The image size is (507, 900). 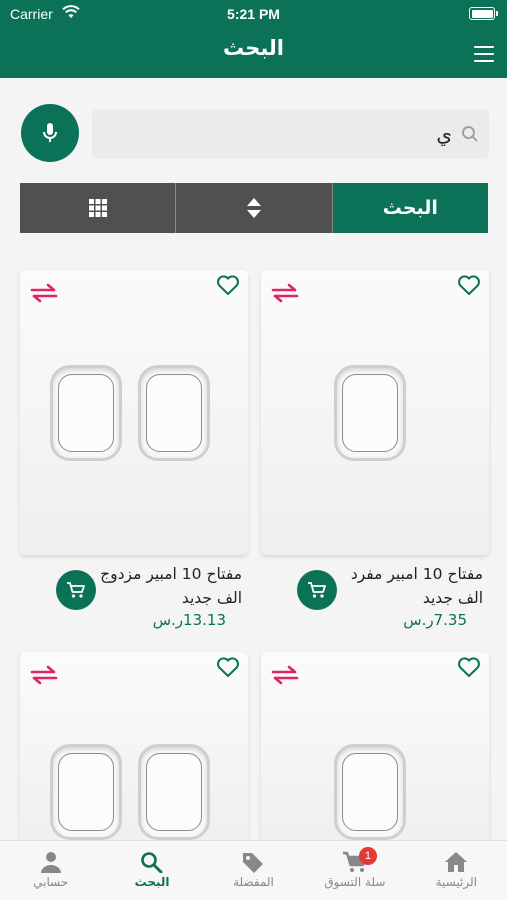 I want to click on grid-icon, so click(x=97, y=208).